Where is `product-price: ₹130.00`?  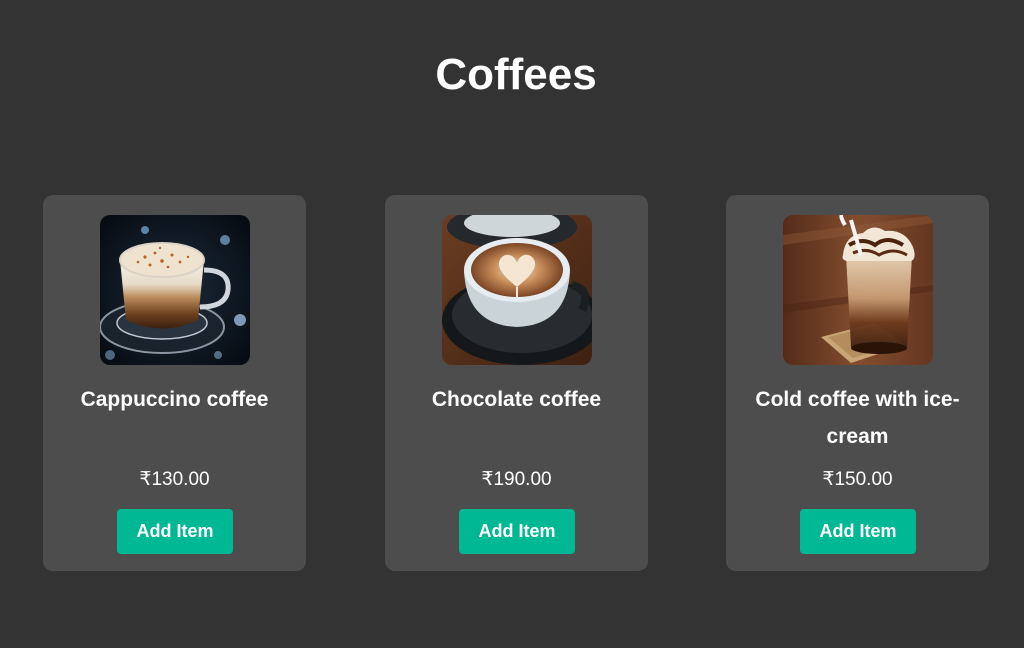
product-price: ₹130.00 is located at coordinates (174, 479).